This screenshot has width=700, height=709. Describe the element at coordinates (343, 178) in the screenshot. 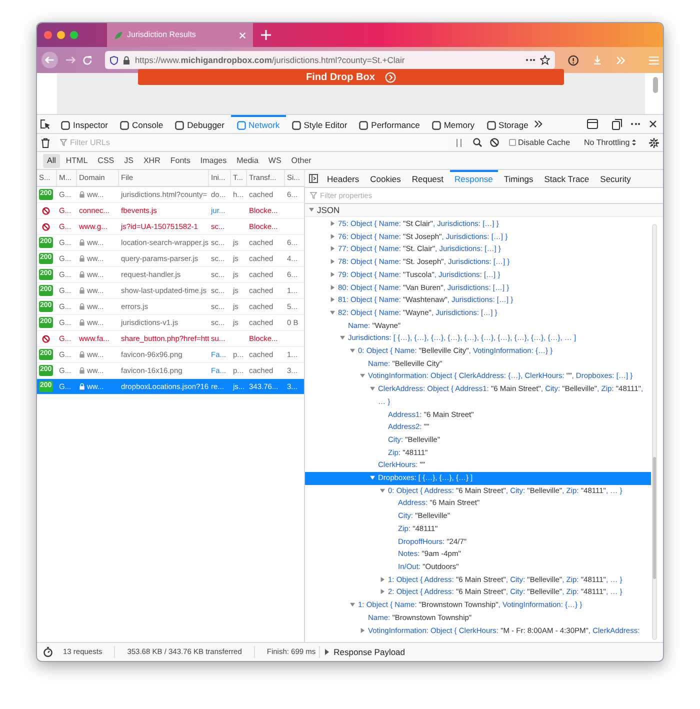

I see `details-tab: Headers` at that location.